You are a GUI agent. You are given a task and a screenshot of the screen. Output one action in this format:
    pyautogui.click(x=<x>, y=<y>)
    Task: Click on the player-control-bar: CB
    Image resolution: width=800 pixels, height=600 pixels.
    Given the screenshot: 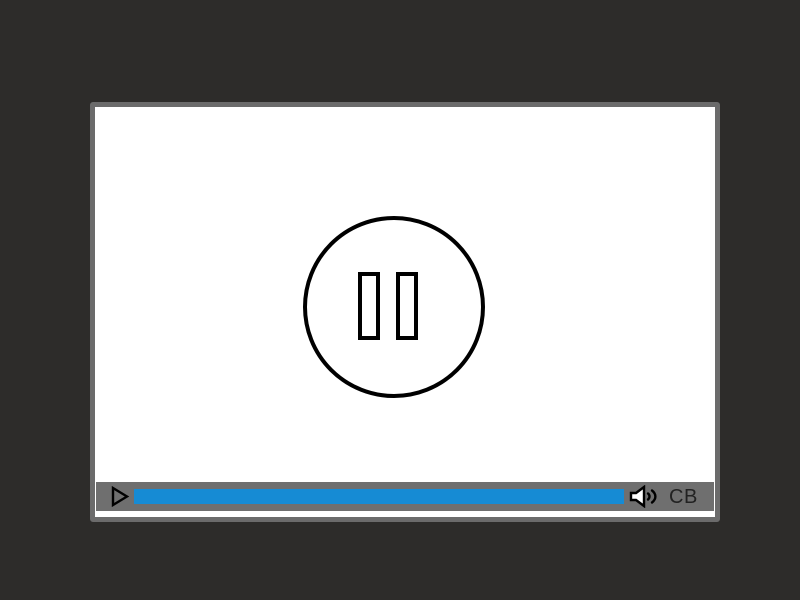 What is the action you would take?
    pyautogui.click(x=405, y=496)
    